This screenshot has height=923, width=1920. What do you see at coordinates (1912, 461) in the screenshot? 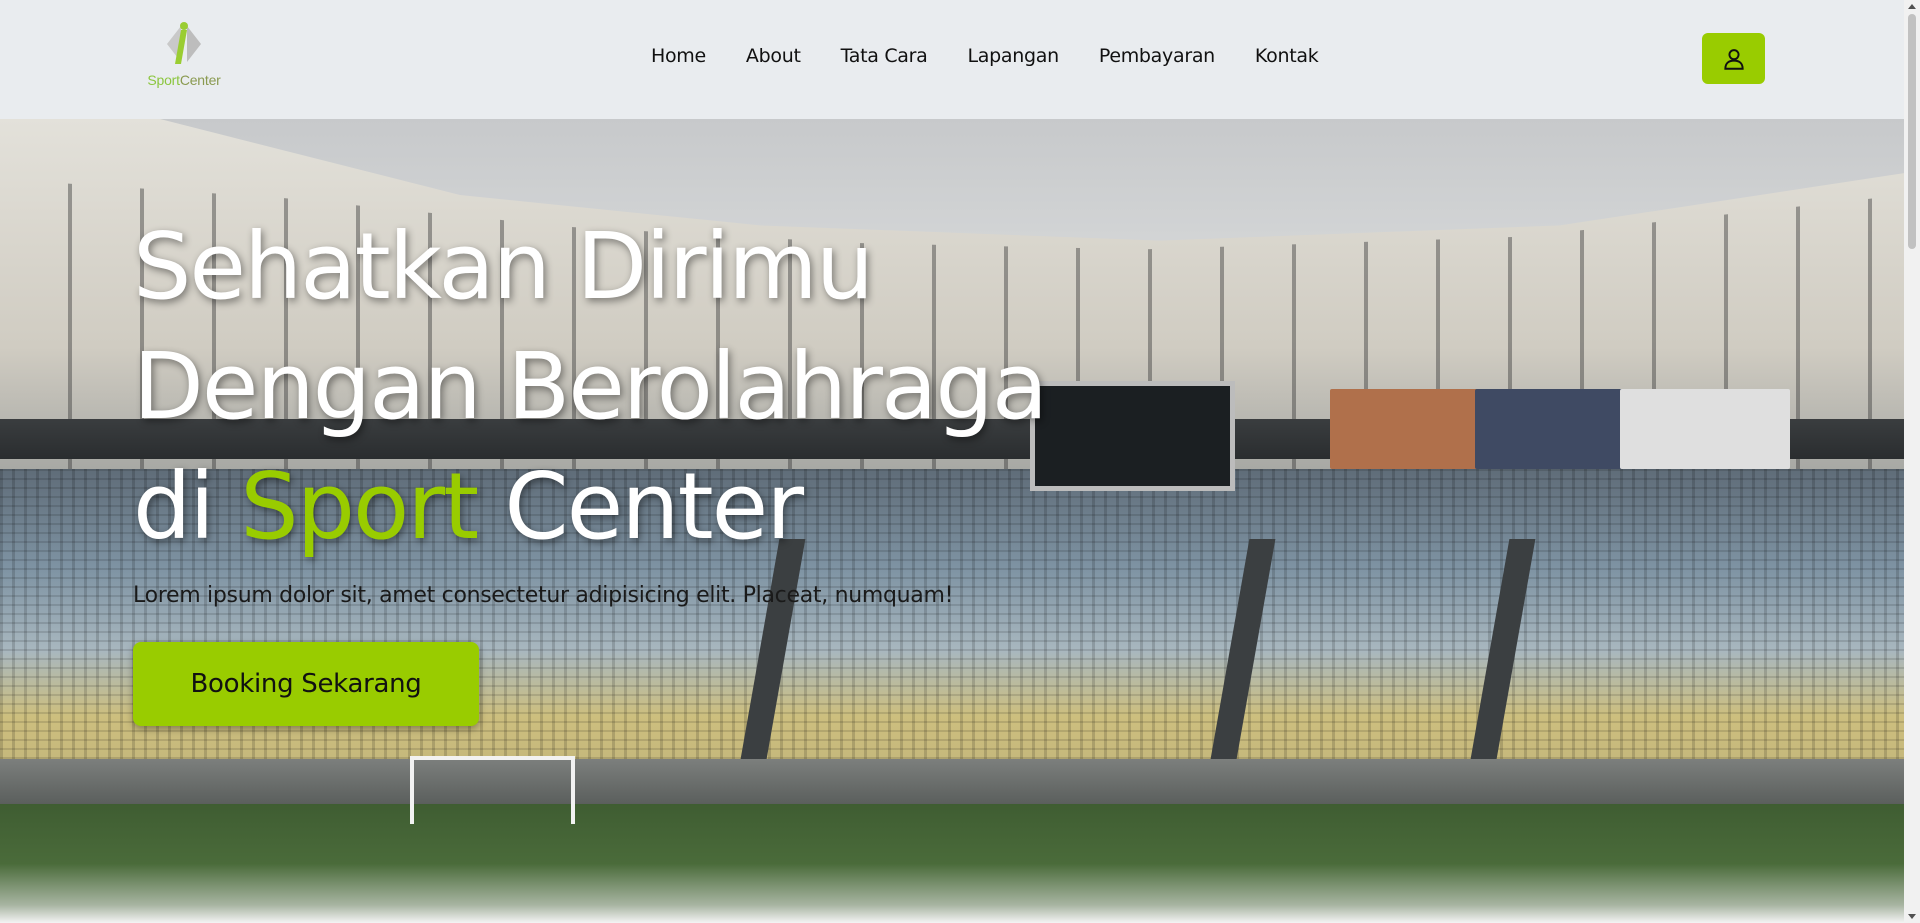
I see `page-scrollbar` at bounding box center [1912, 461].